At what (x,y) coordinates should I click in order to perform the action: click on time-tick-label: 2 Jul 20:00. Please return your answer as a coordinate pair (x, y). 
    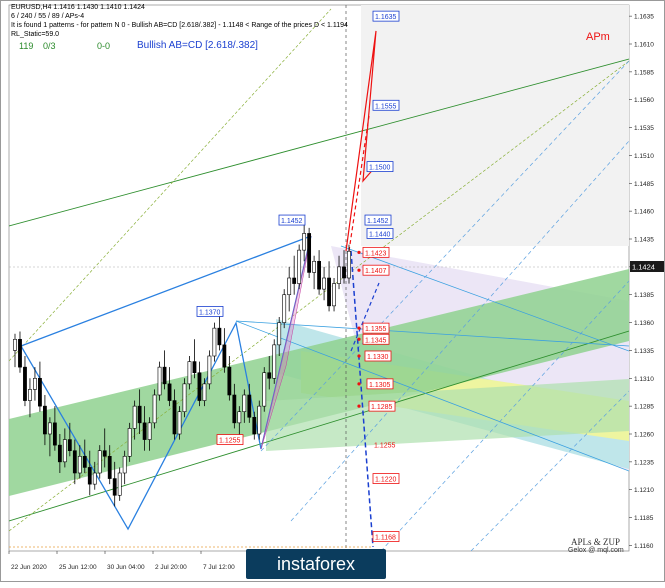
    Looking at the image, I should click on (171, 567).